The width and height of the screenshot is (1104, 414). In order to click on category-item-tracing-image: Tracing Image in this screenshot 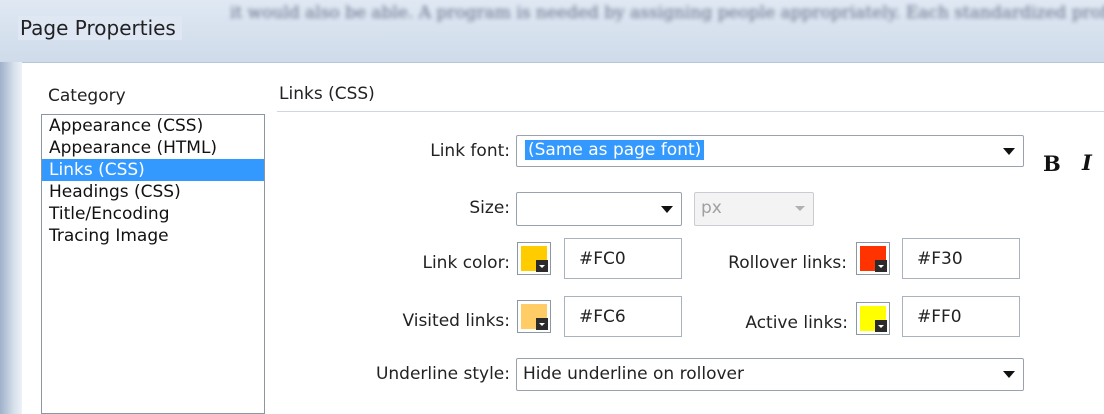, I will do `click(153, 236)`.